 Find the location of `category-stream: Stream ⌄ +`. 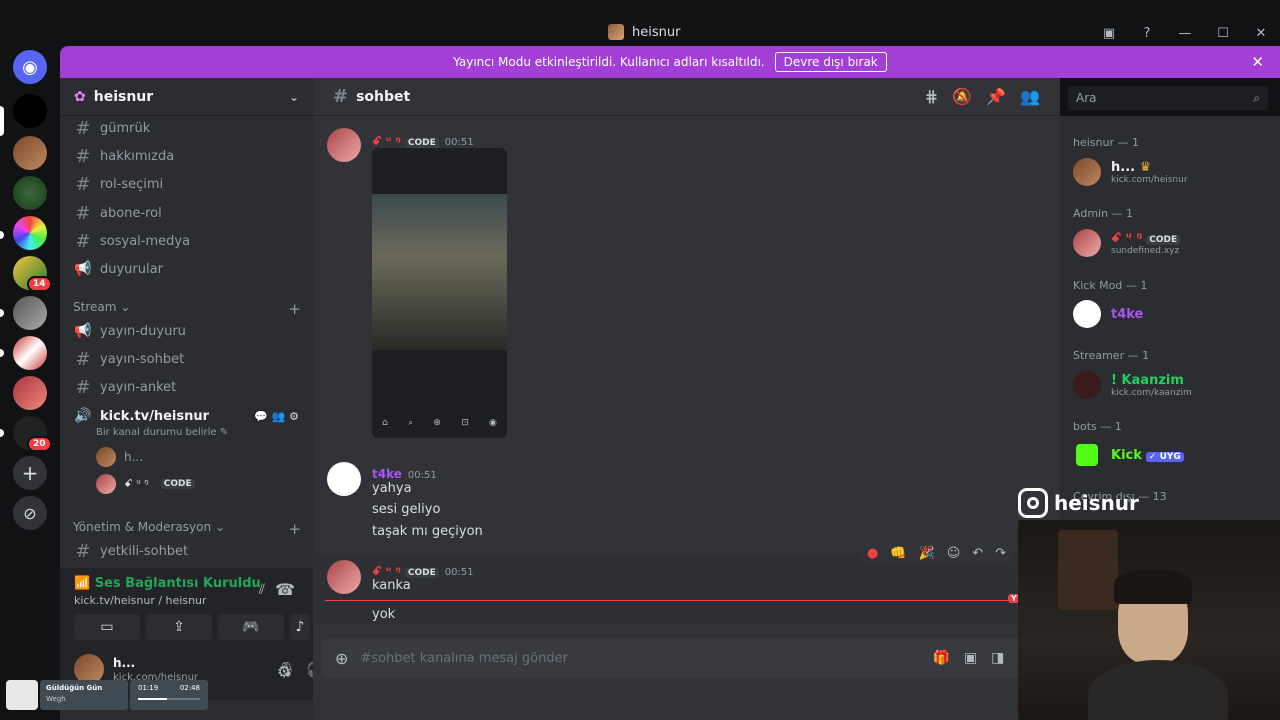

category-stream: Stream ⌄ + is located at coordinates (187, 309).